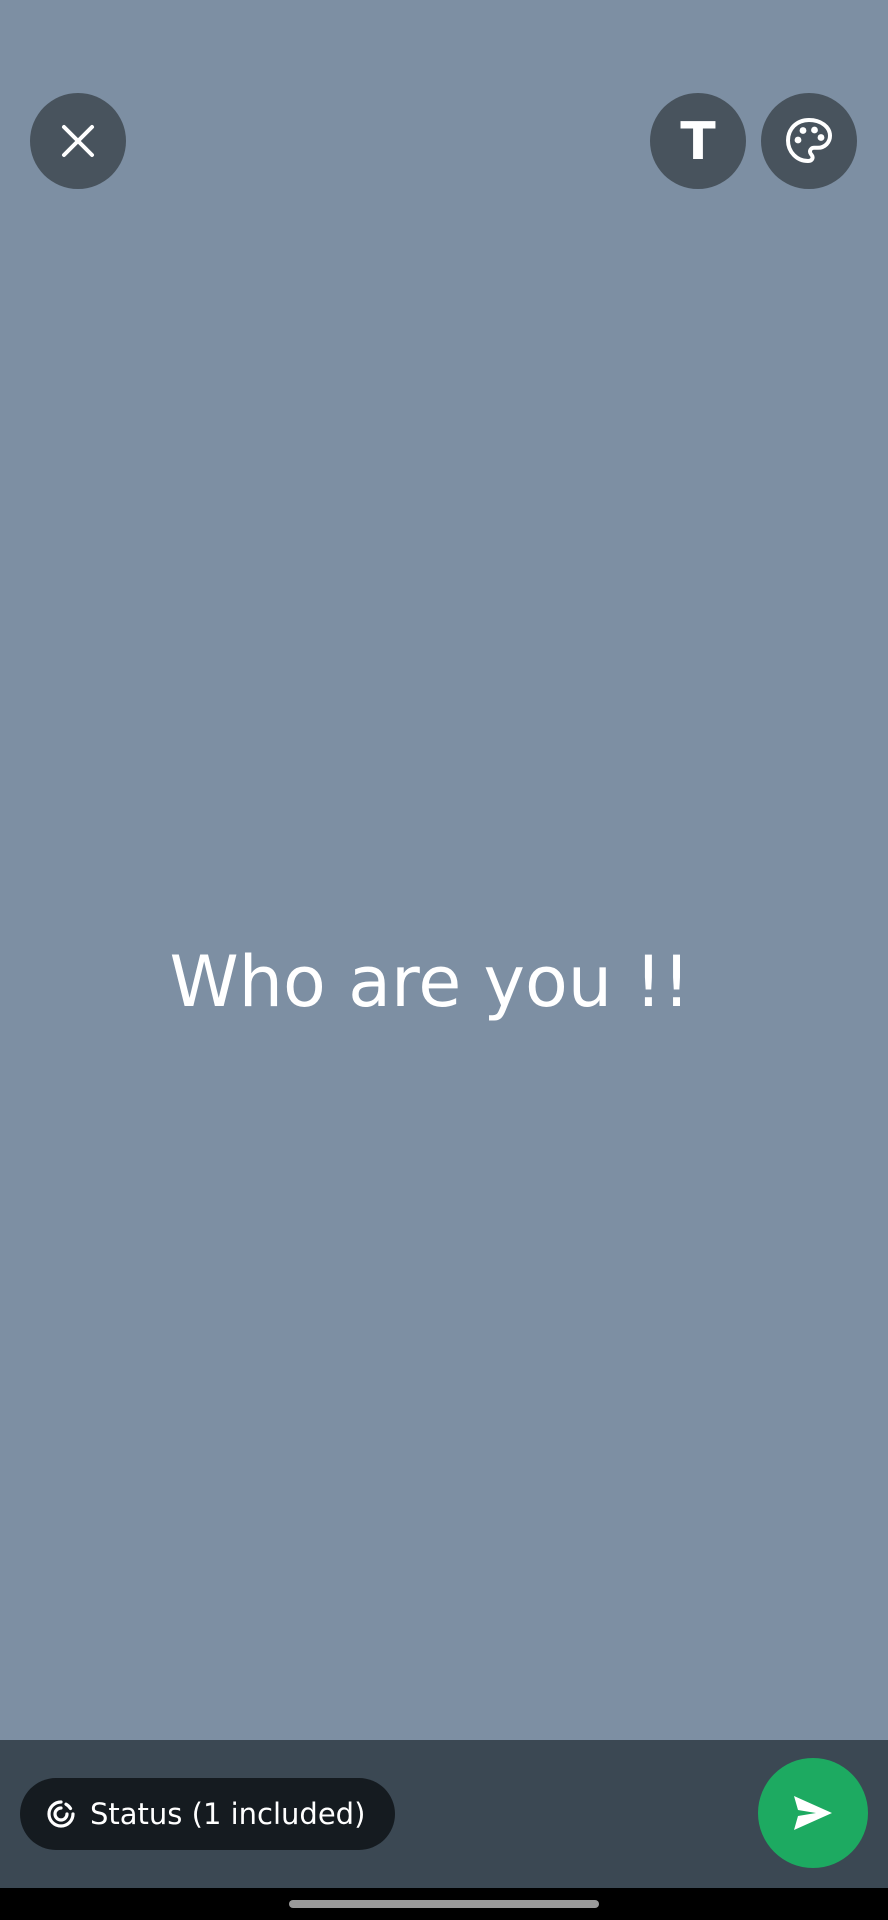 The image size is (888, 1920). I want to click on home-indicator, so click(444, 1904).